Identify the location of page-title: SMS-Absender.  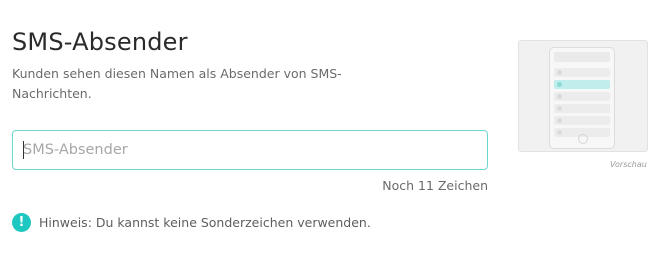
(100, 42).